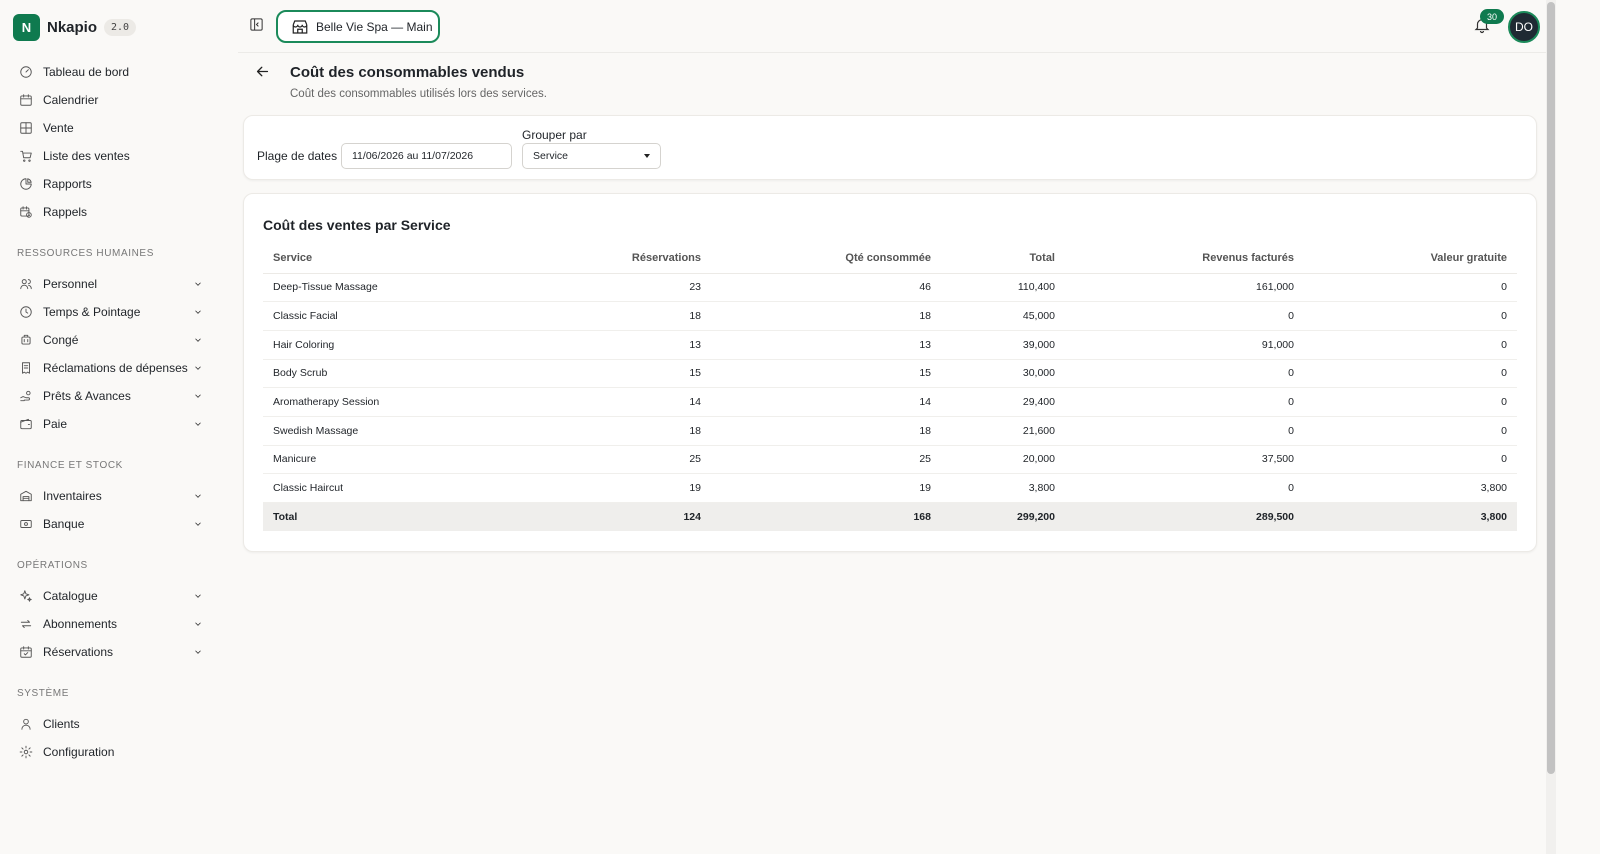 Image resolution: width=1600 pixels, height=854 pixels. What do you see at coordinates (111, 284) in the screenshot?
I see `nav-item-personnel: Personnel` at bounding box center [111, 284].